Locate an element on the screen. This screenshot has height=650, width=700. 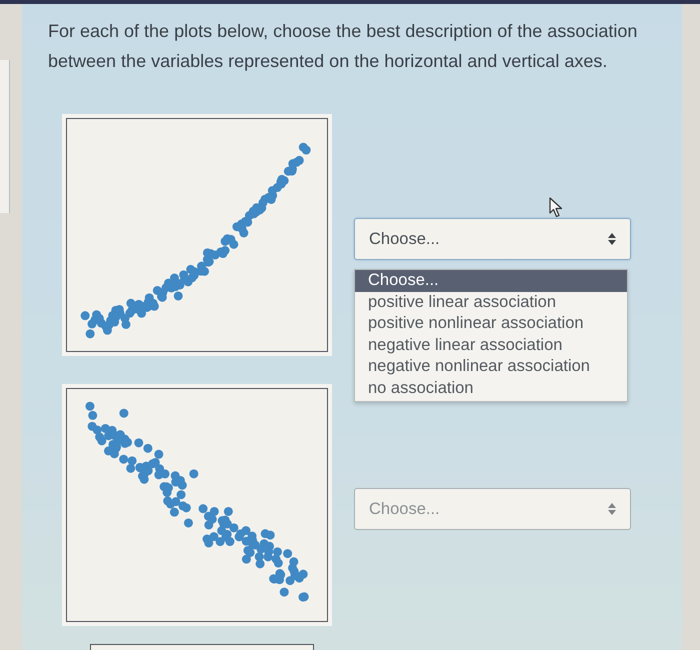
dropdown-option: positive linear association is located at coordinates (491, 302).